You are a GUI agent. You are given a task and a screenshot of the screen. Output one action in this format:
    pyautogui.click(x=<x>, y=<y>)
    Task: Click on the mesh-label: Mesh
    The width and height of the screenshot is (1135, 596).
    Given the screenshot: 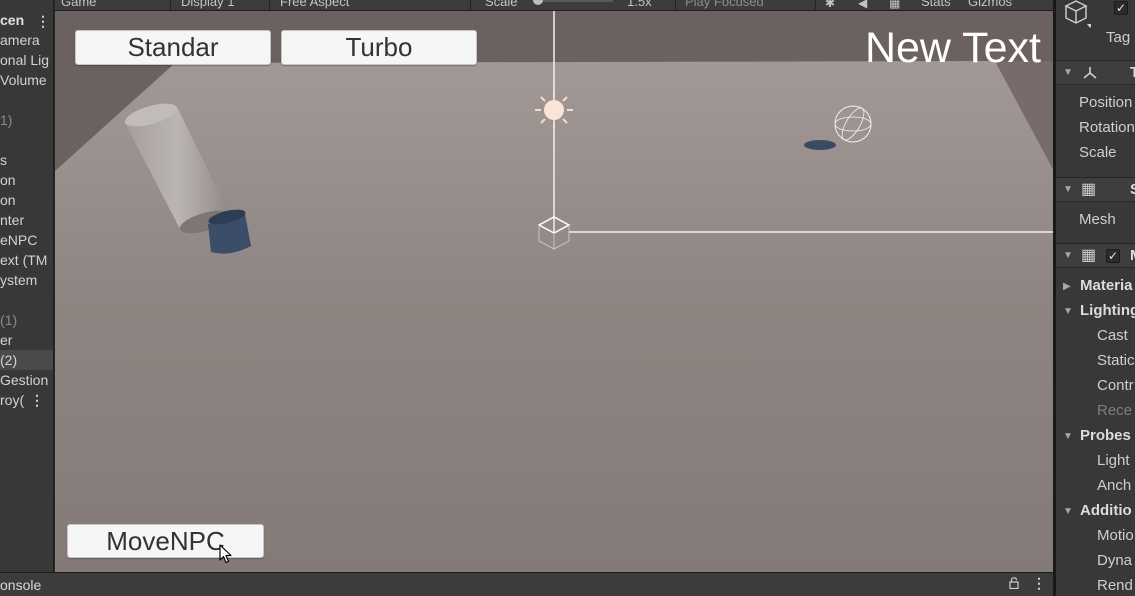 What is the action you would take?
    pyautogui.click(x=1097, y=219)
    